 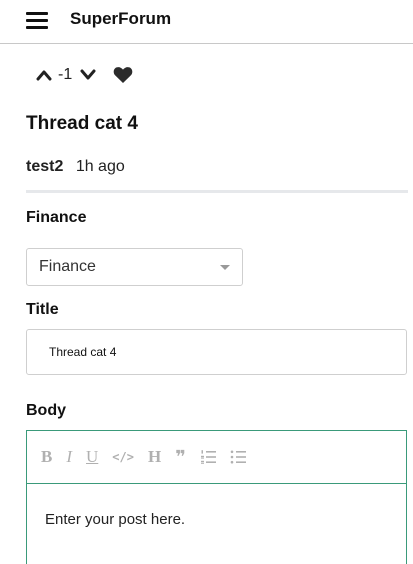 What do you see at coordinates (217, 191) in the screenshot?
I see `divider` at bounding box center [217, 191].